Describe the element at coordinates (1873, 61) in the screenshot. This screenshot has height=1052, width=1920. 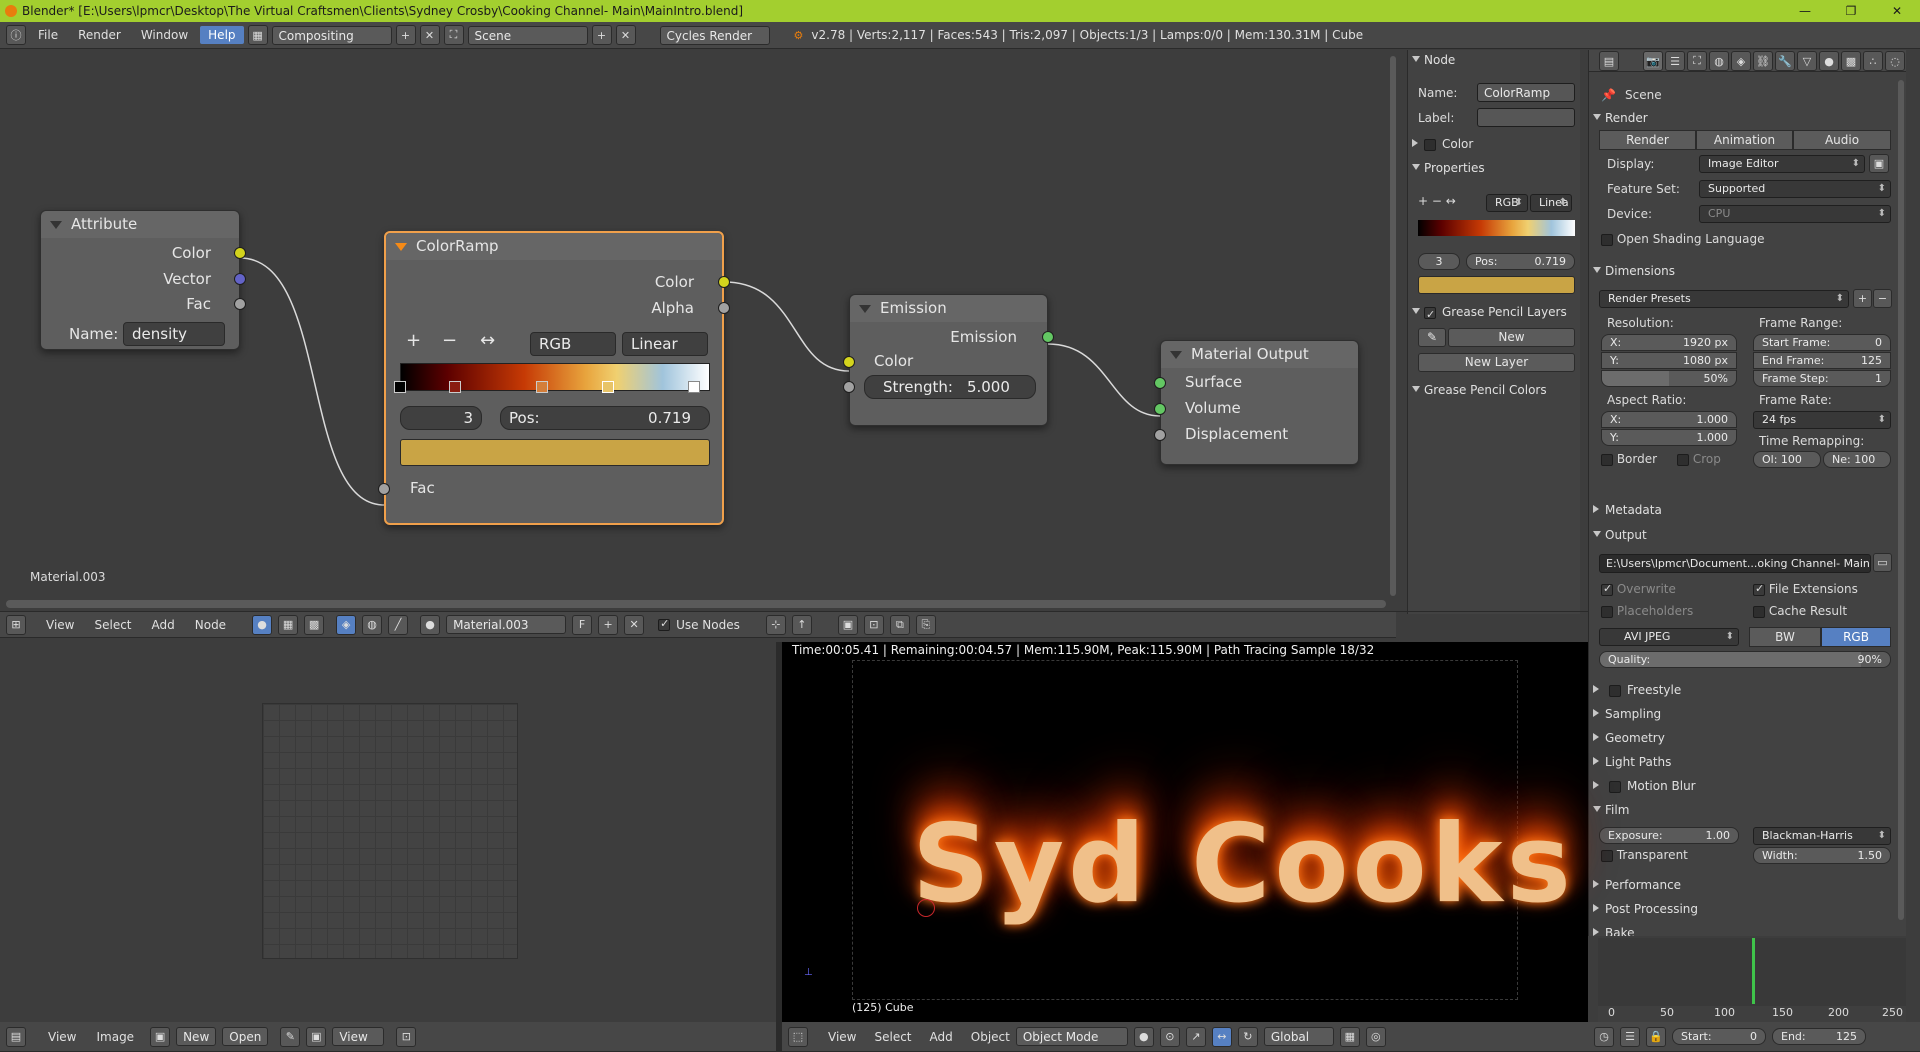
I see `particles-tab-icon: ∴` at that location.